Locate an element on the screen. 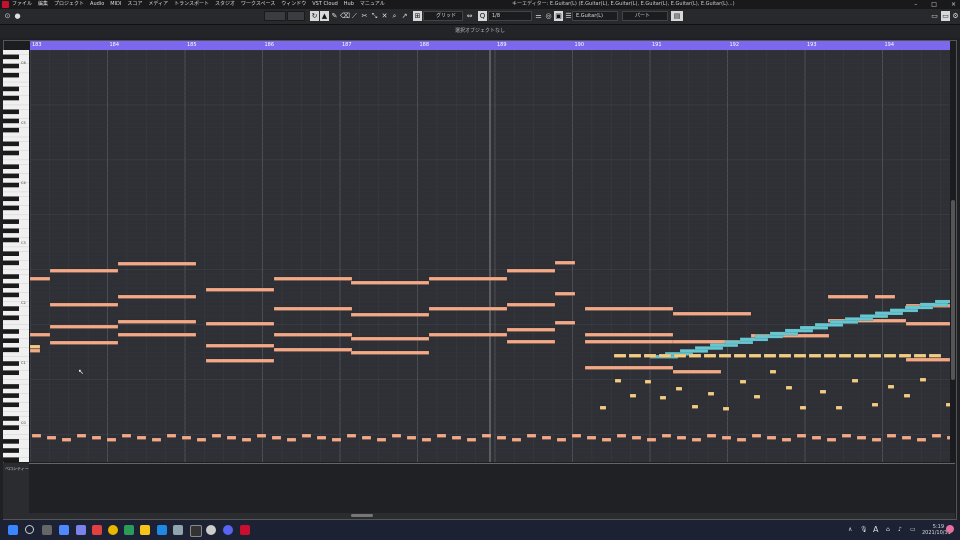  settings-icon: ⚙ is located at coordinates (955, 16).